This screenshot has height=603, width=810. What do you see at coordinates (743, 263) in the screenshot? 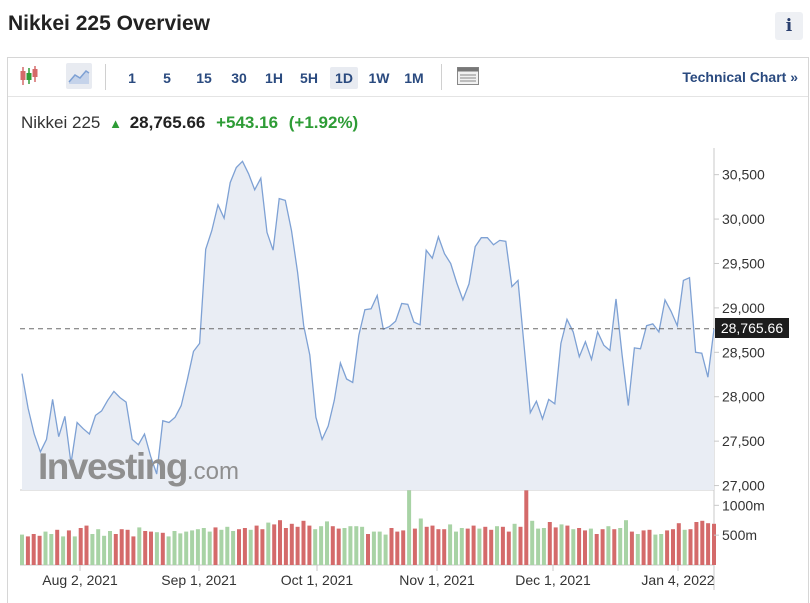
I see `y-tick-label: 29,500` at bounding box center [743, 263].